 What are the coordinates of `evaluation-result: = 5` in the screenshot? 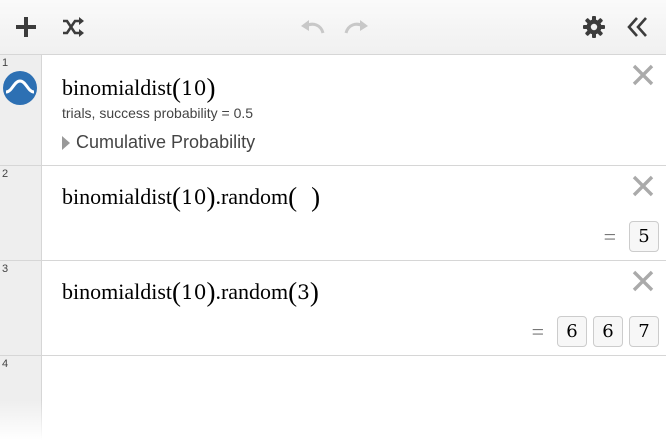 It's located at (631, 236).